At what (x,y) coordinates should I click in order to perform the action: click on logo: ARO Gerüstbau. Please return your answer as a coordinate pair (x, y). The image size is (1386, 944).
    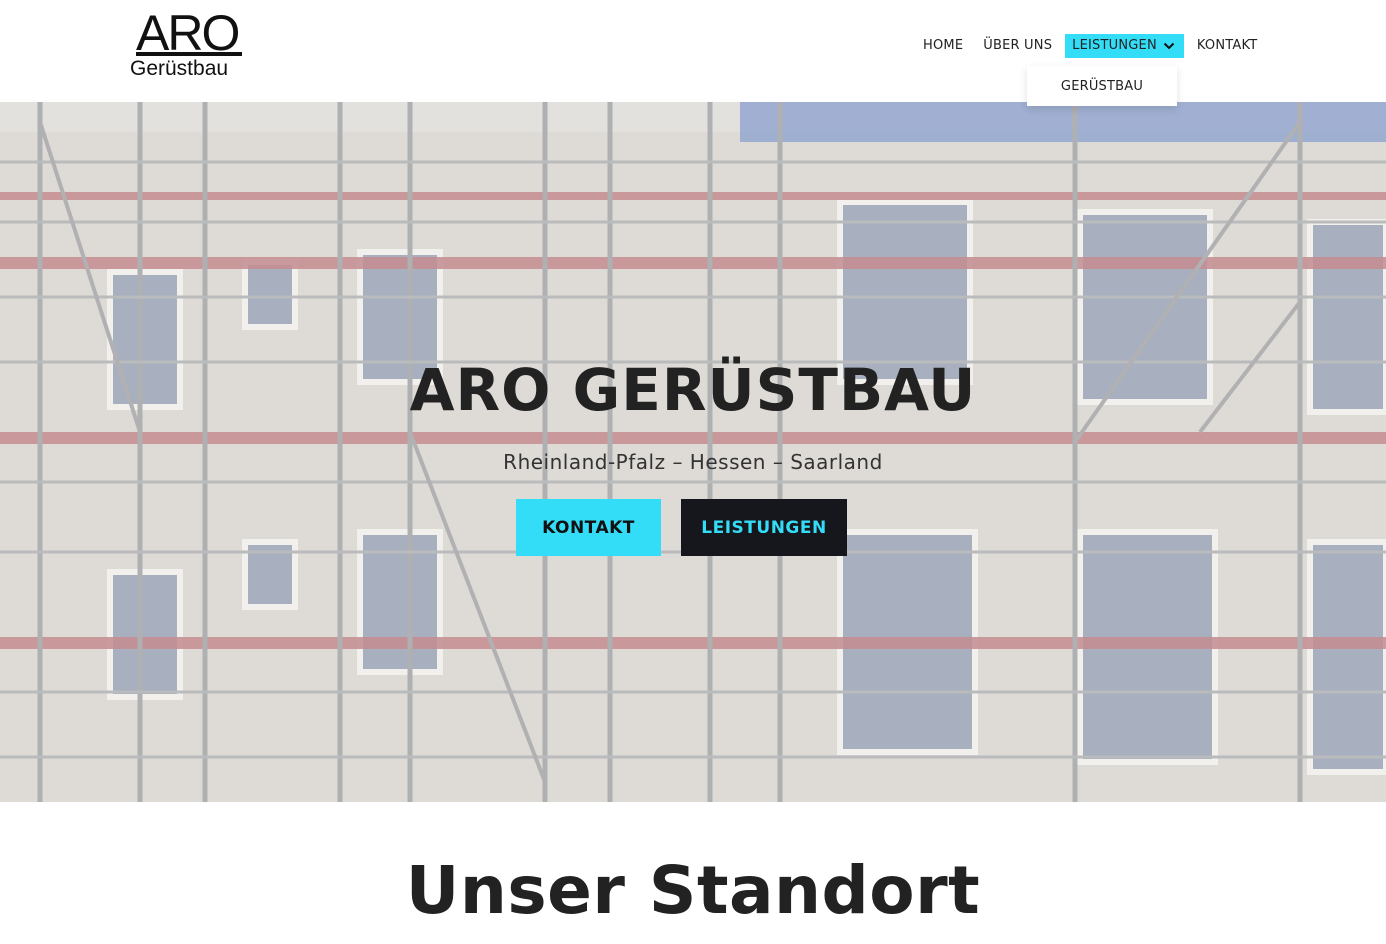
    Looking at the image, I should click on (188, 43).